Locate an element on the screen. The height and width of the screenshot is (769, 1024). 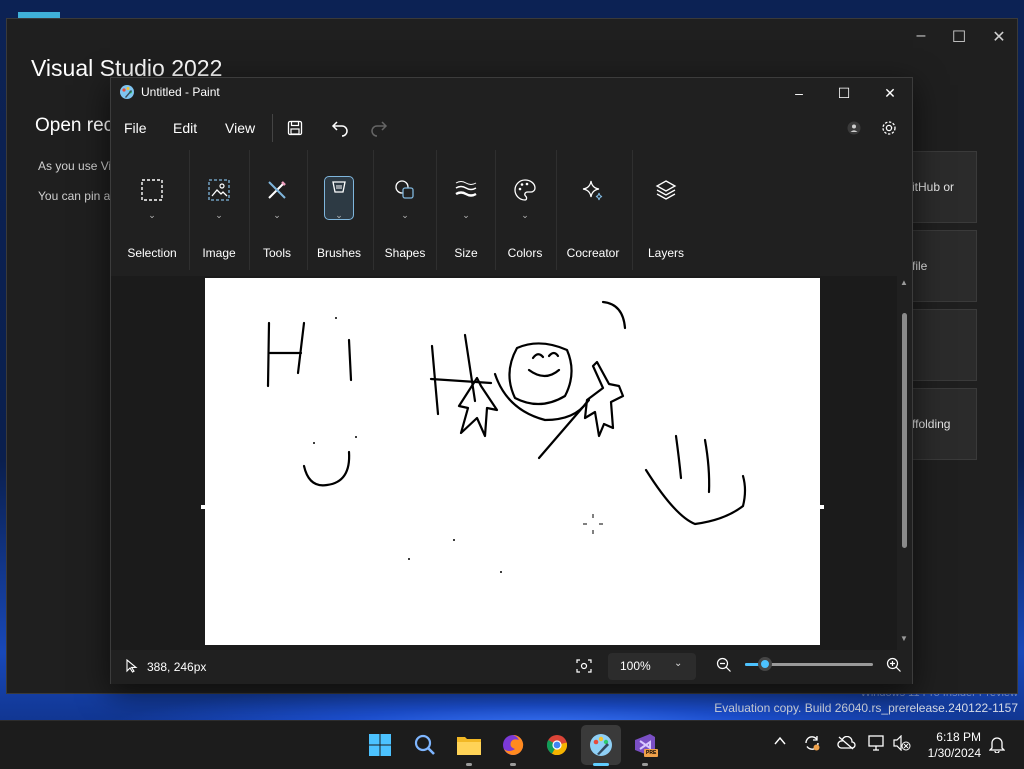
tools-icon is located at coordinates (277, 190).